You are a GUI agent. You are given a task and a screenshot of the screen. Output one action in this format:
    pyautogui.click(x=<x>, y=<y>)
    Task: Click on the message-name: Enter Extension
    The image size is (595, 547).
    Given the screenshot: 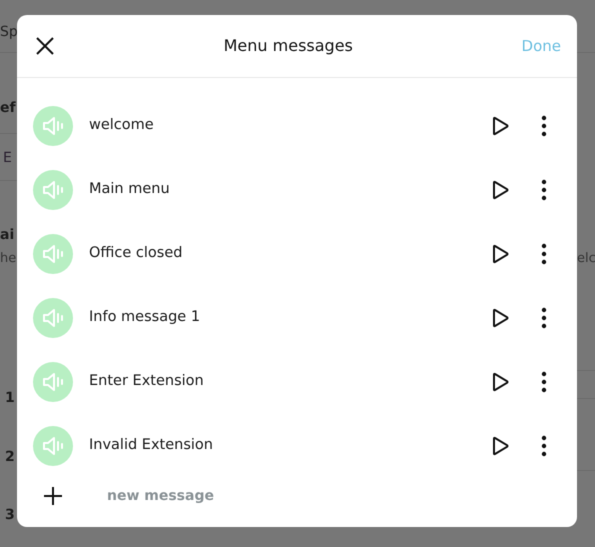 What is the action you would take?
    pyautogui.click(x=290, y=382)
    